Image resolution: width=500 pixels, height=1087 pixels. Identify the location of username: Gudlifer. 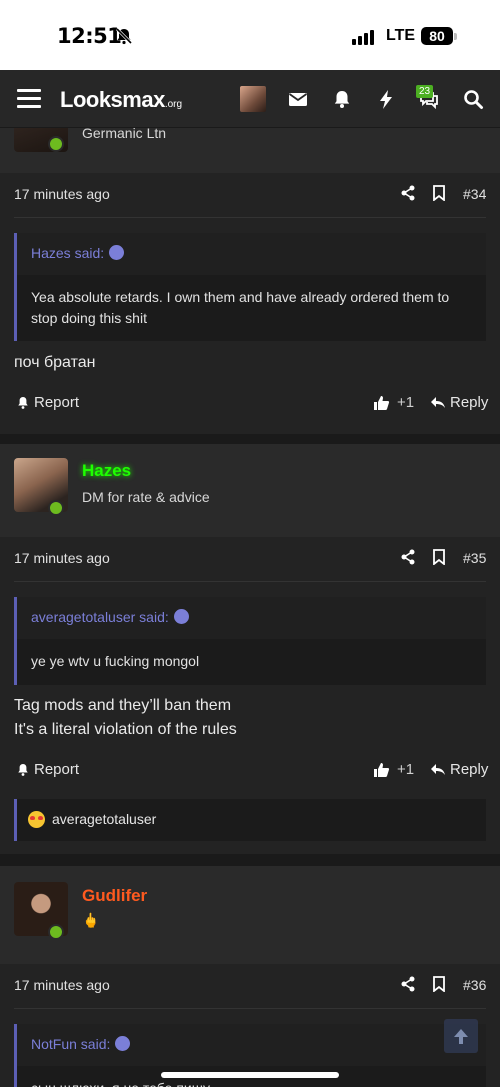
(114, 896).